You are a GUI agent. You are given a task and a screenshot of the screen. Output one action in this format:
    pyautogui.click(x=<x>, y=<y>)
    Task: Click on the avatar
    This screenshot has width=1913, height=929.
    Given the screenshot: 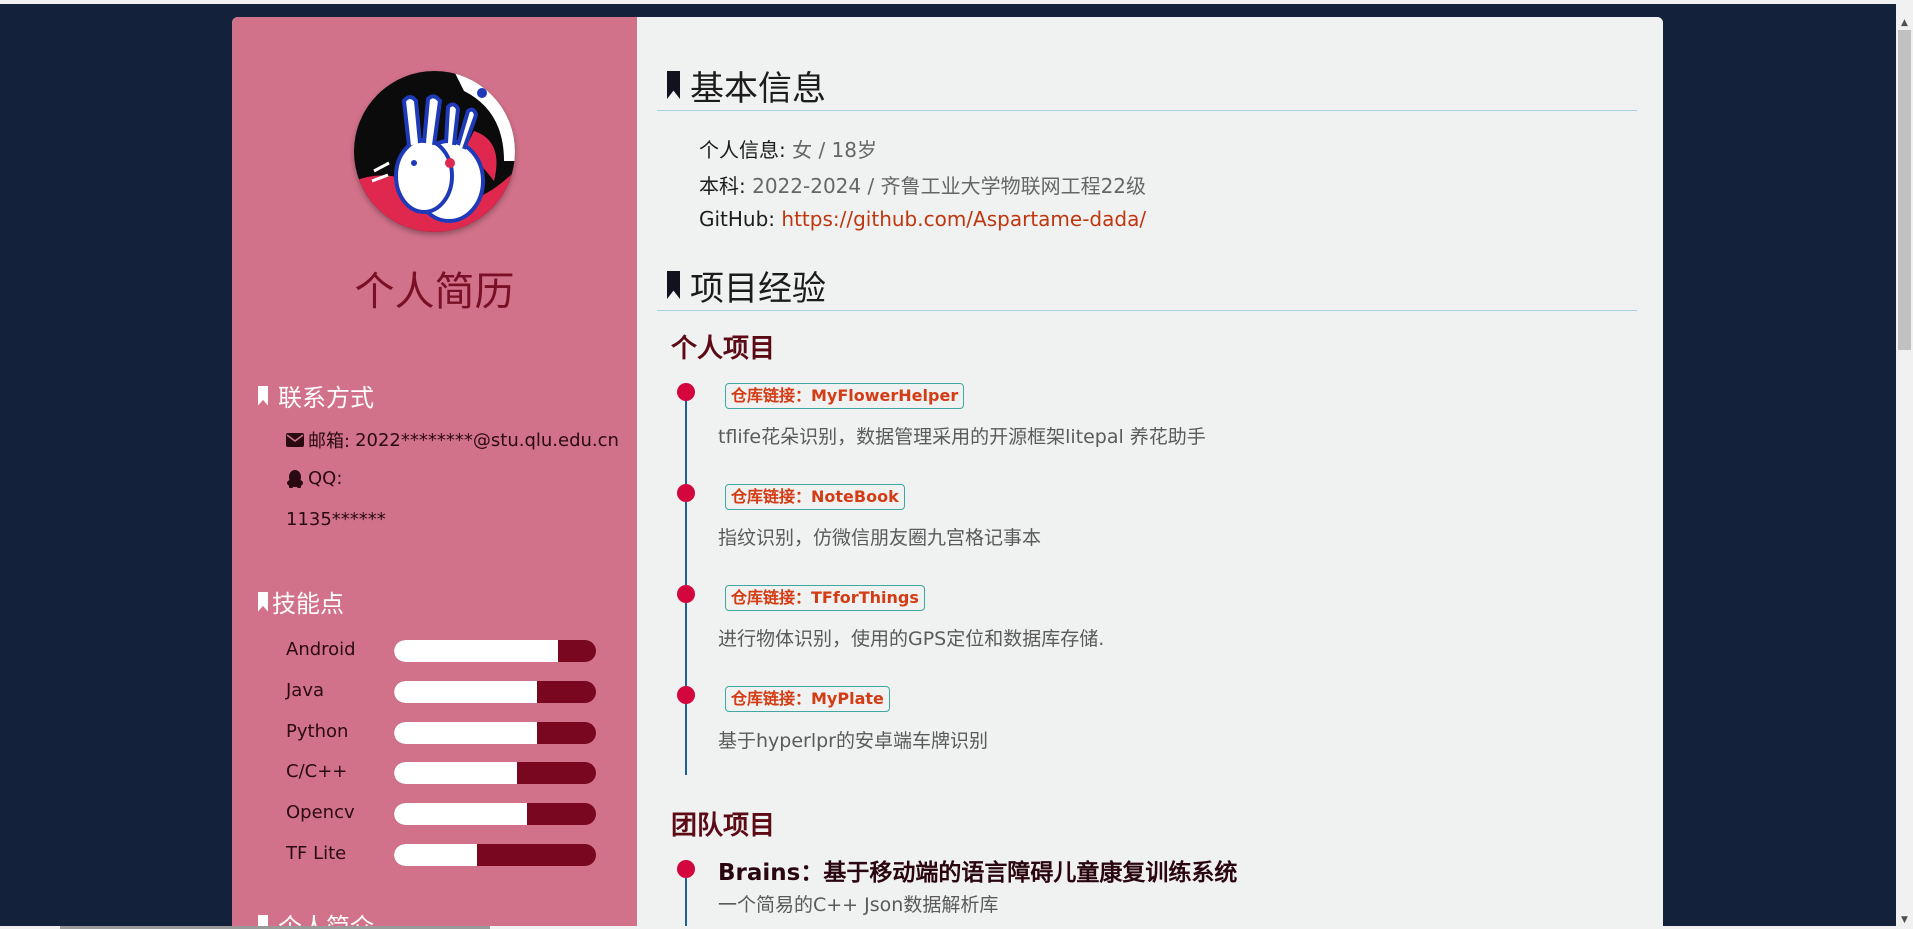 What is the action you would take?
    pyautogui.click(x=434, y=151)
    